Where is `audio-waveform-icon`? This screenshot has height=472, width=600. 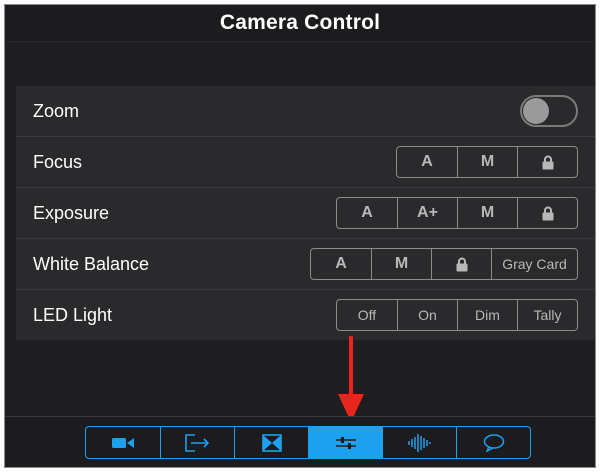
audio-waveform-icon is located at coordinates (419, 442).